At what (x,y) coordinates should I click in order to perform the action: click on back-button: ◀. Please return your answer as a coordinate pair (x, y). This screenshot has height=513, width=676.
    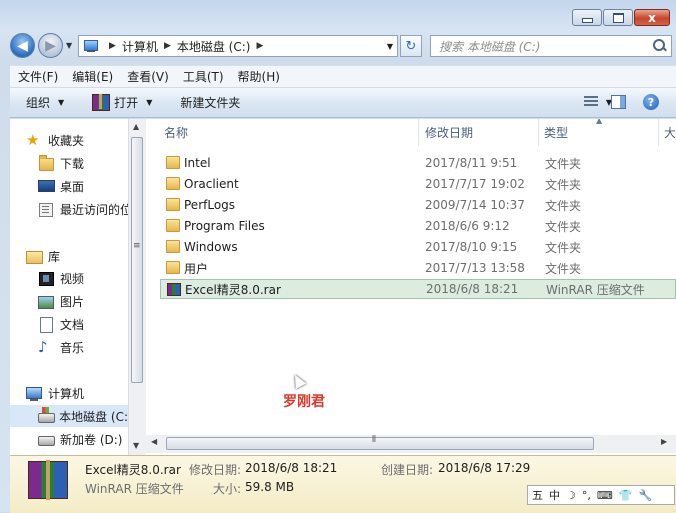
    Looking at the image, I should click on (22, 45).